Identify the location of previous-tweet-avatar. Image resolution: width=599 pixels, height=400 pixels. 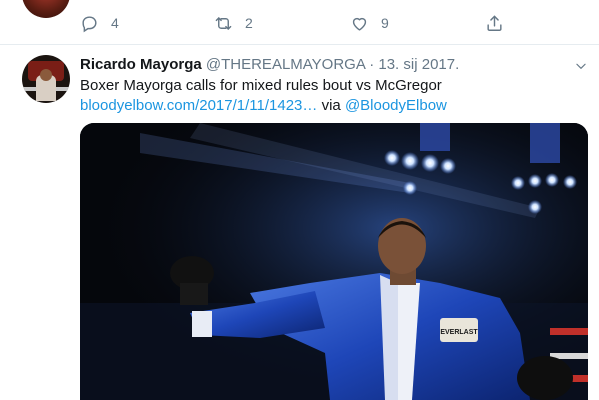
(46, 9).